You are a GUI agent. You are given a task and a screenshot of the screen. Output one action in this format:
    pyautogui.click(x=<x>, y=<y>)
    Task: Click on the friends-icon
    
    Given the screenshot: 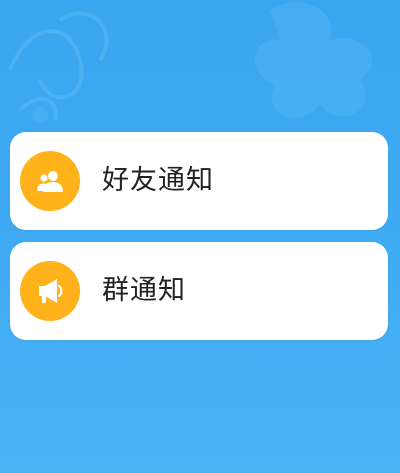 What is the action you would take?
    pyautogui.click(x=50, y=181)
    